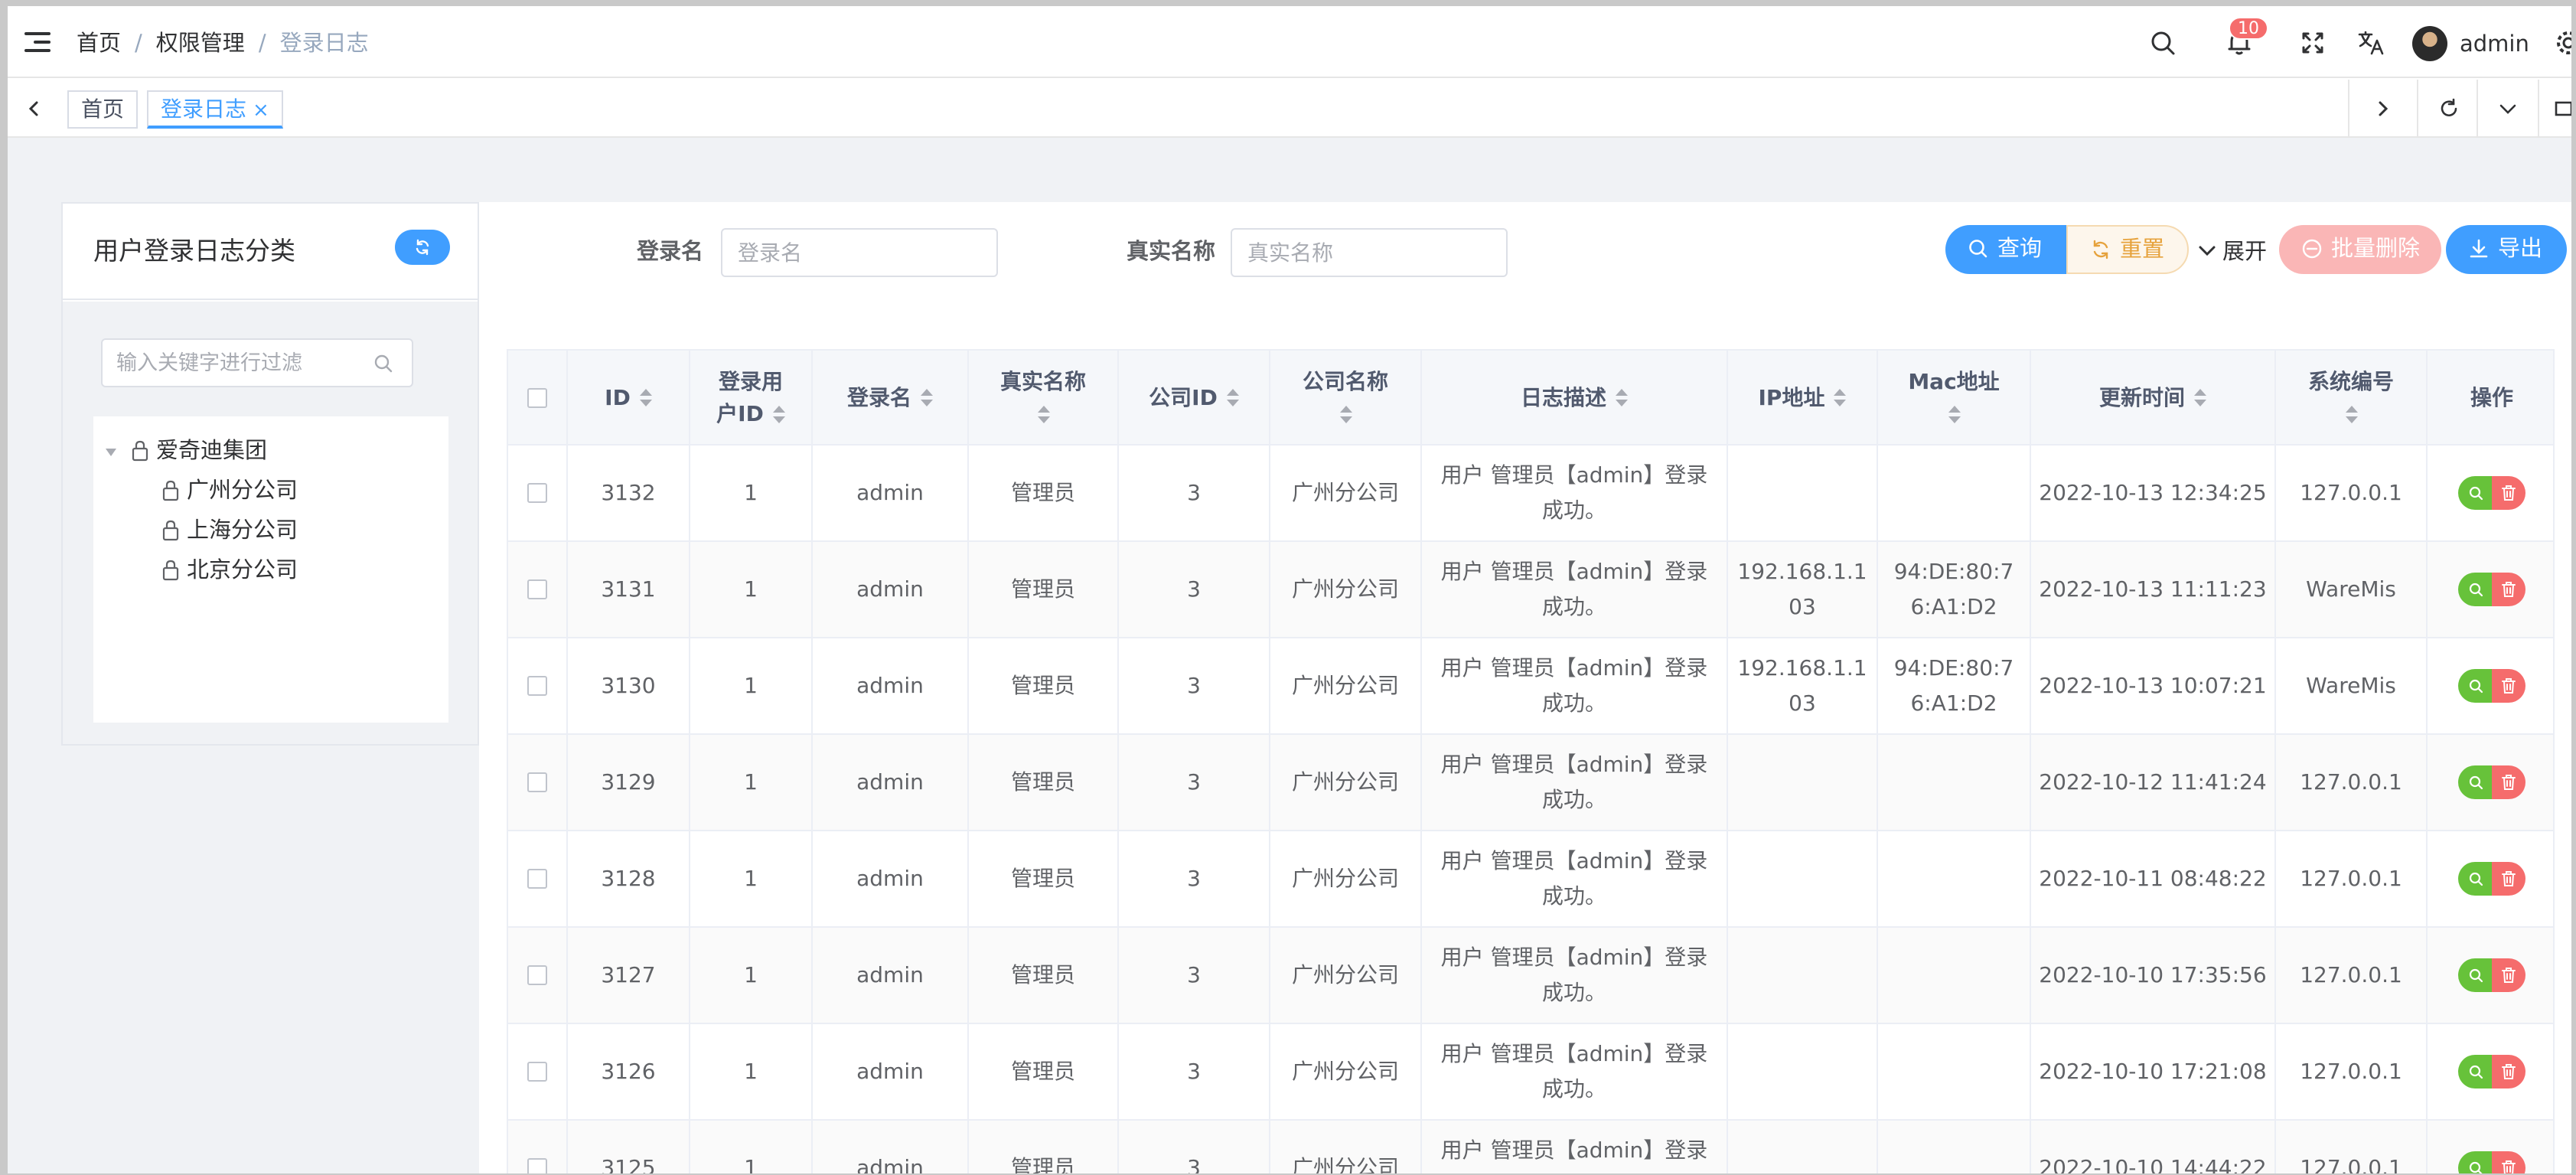 This screenshot has height=1175, width=2576. What do you see at coordinates (2153, 974) in the screenshot?
I see `cell-update-time-text: 2022-10-10 17:35:56` at bounding box center [2153, 974].